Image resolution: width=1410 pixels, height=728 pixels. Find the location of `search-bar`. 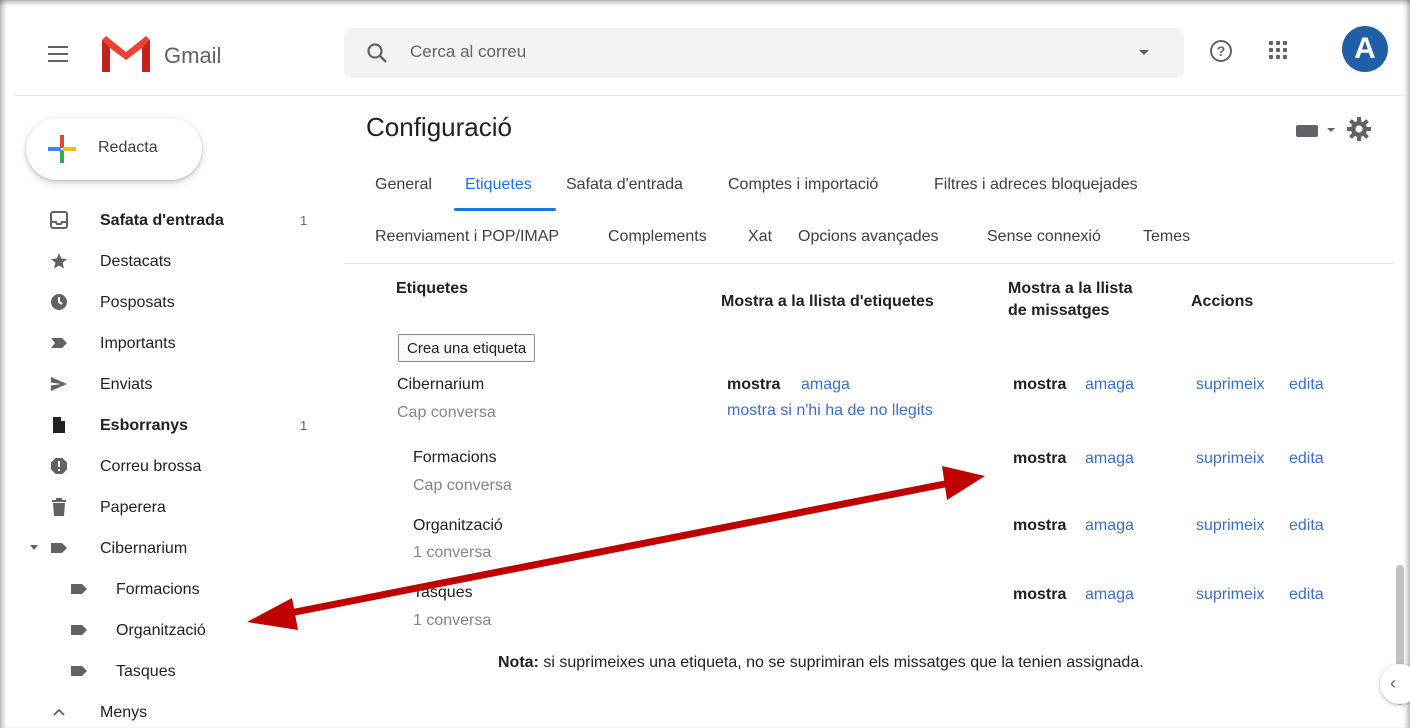

search-bar is located at coordinates (764, 53).